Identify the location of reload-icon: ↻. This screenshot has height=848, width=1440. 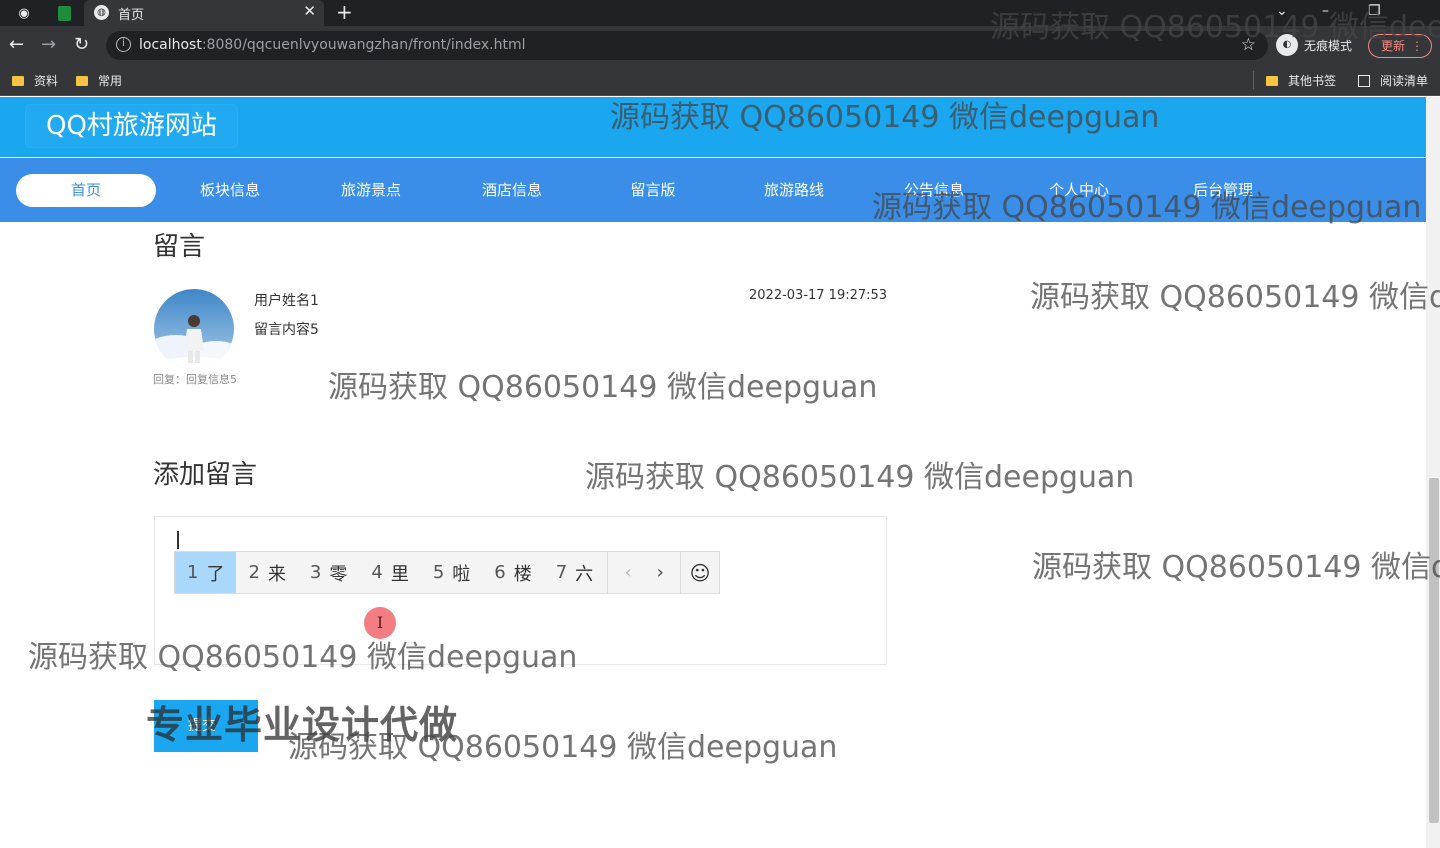
(81, 45).